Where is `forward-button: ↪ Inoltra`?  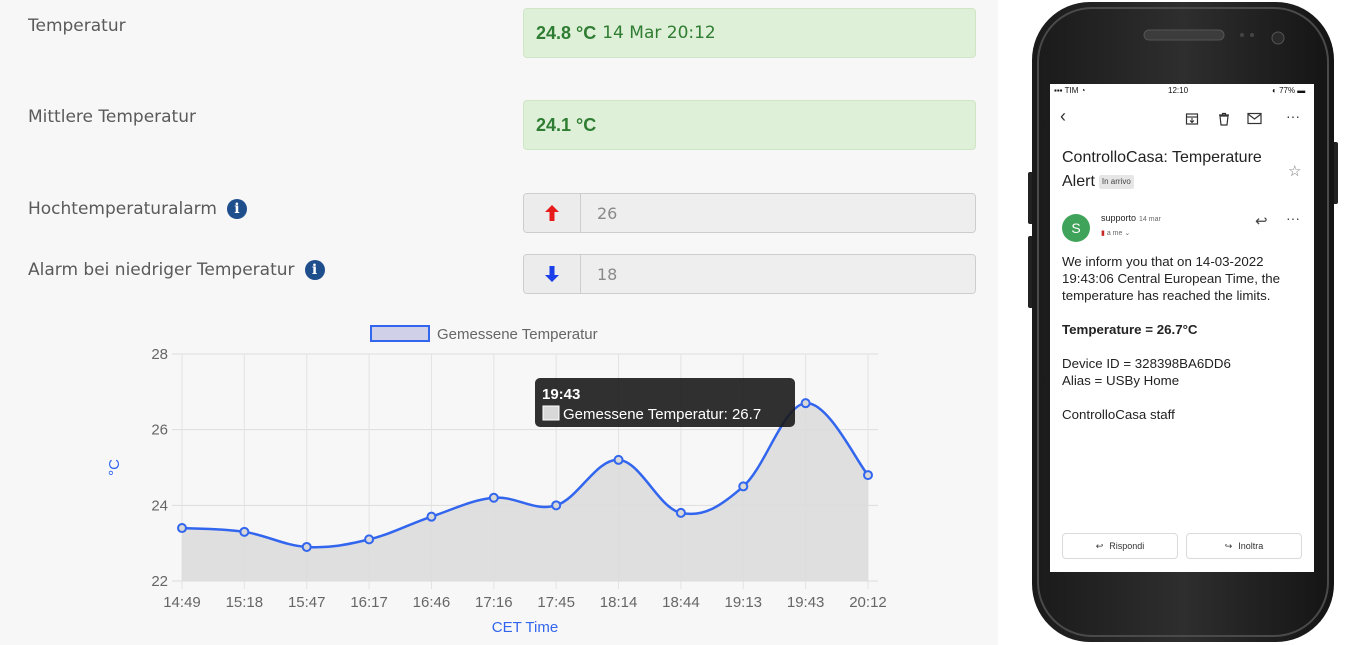
forward-button: ↪ Inoltra is located at coordinates (1244, 546).